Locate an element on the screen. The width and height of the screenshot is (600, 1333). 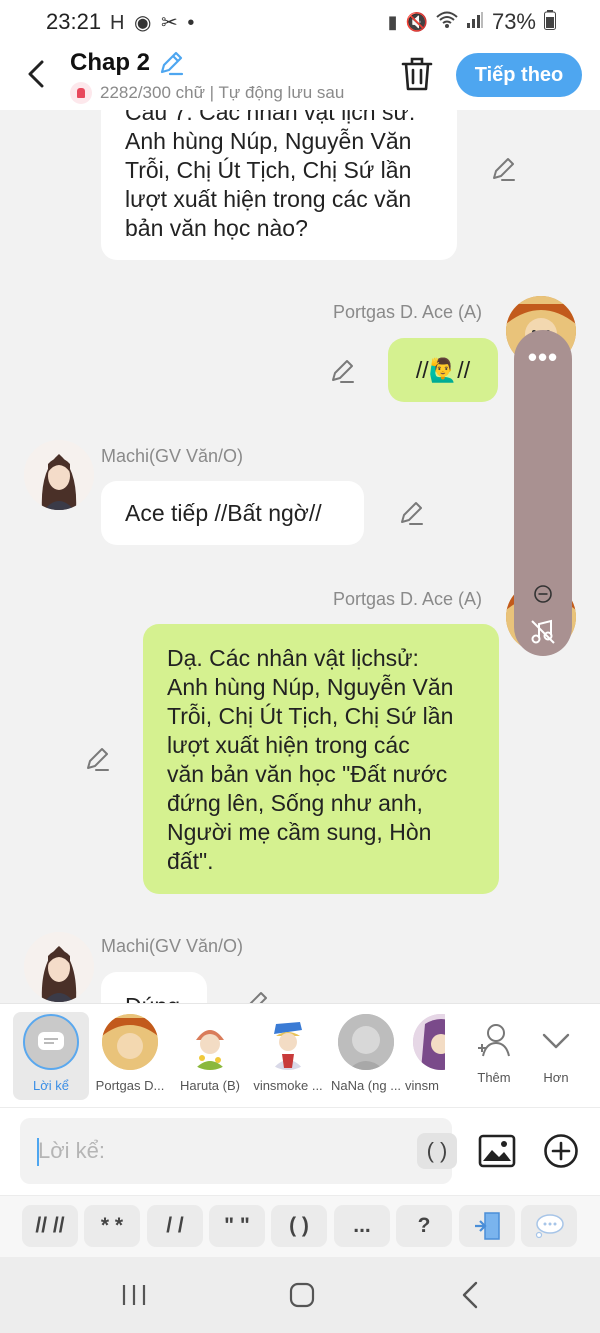
trash-icon is located at coordinates (417, 74).